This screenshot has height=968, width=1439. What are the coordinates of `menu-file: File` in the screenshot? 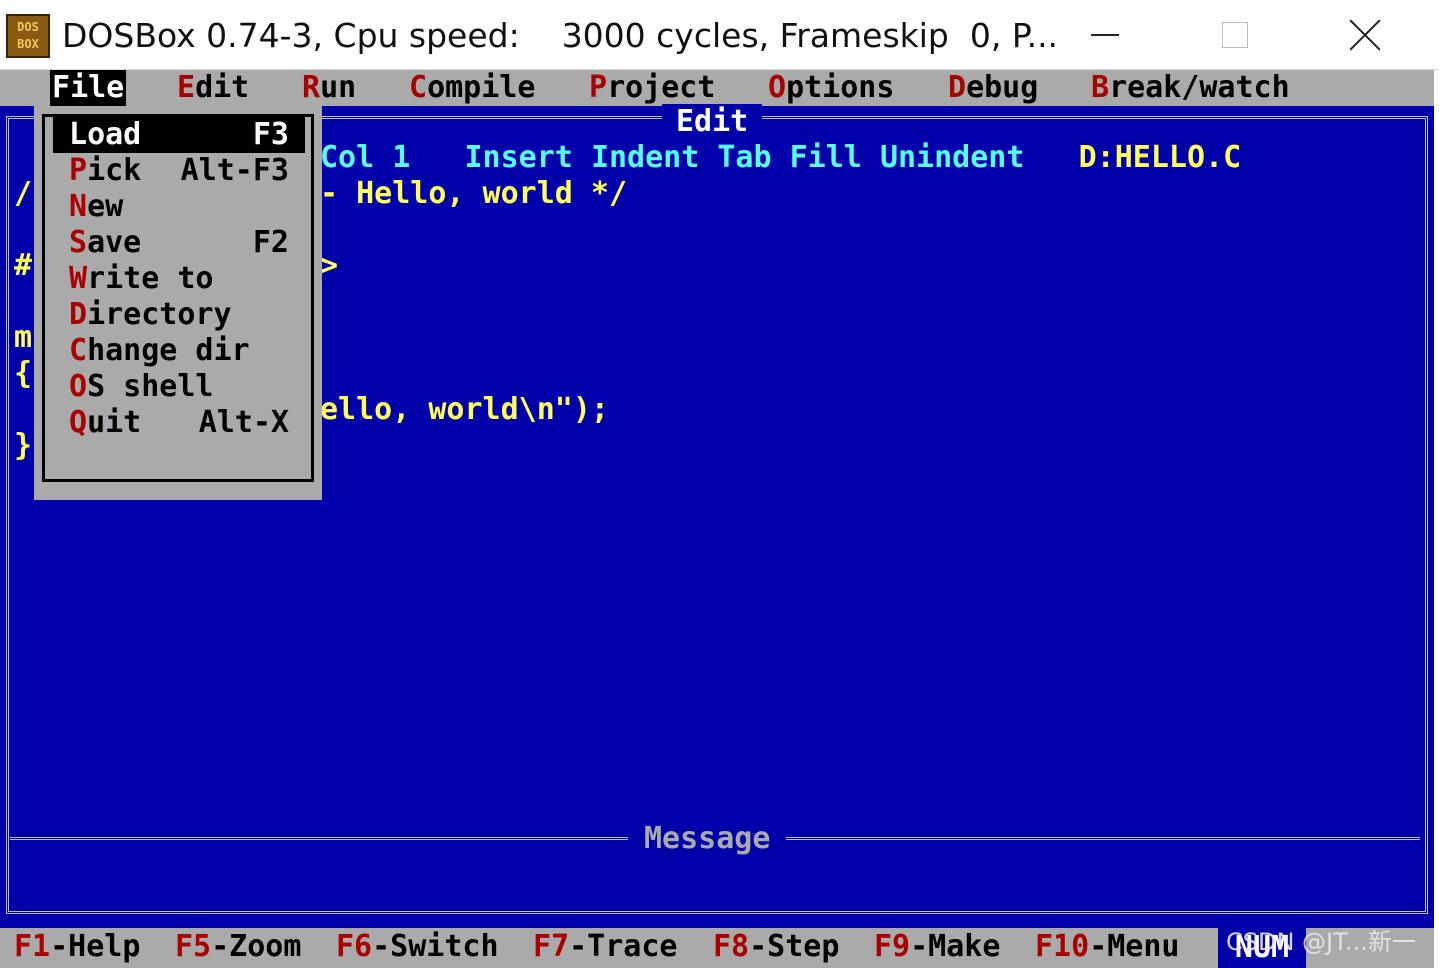 It's located at (88, 88).